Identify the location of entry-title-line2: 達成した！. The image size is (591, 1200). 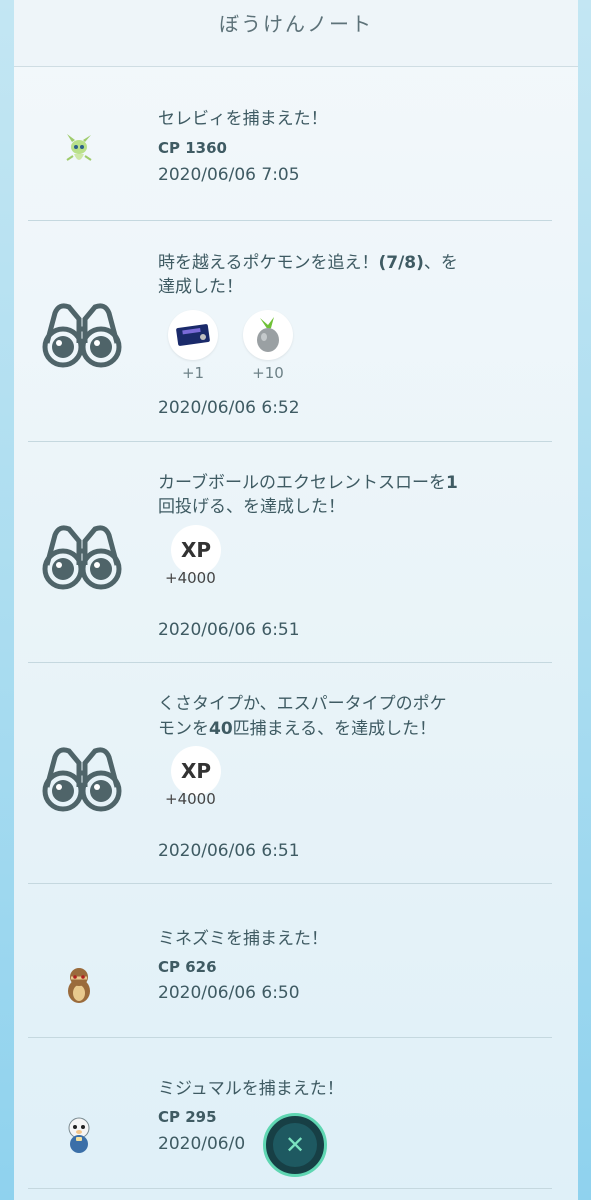
(200, 287).